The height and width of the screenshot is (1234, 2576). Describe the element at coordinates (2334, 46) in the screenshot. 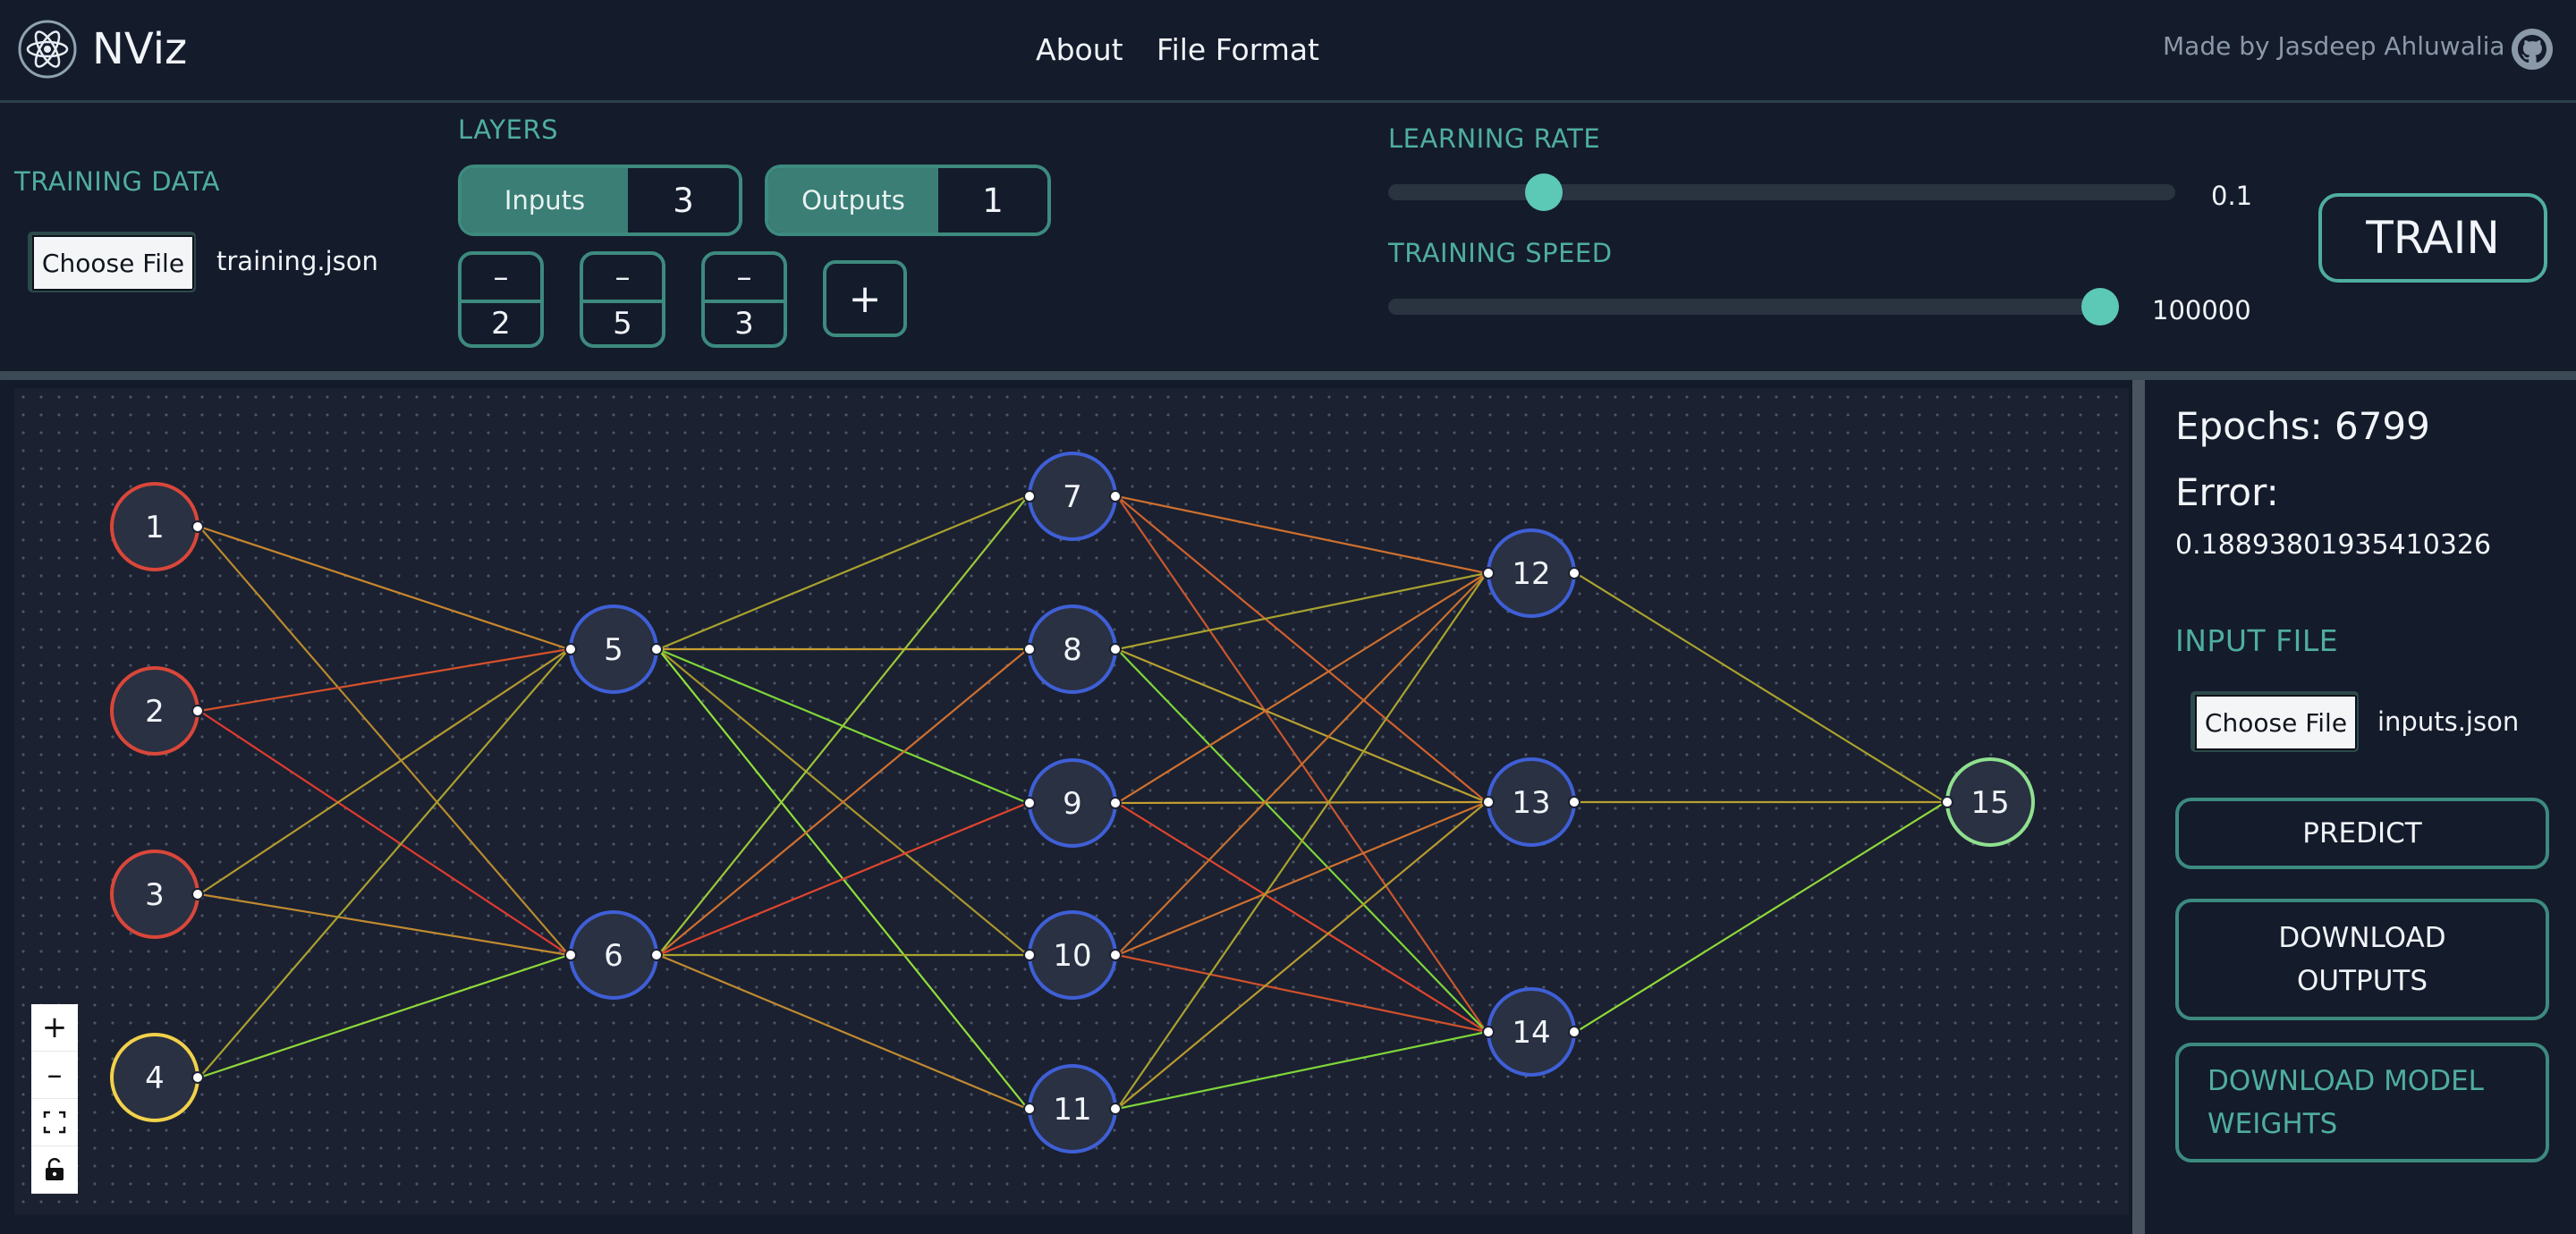

I see `author-credit: Made by Jasdeep Ahluwalia` at that location.